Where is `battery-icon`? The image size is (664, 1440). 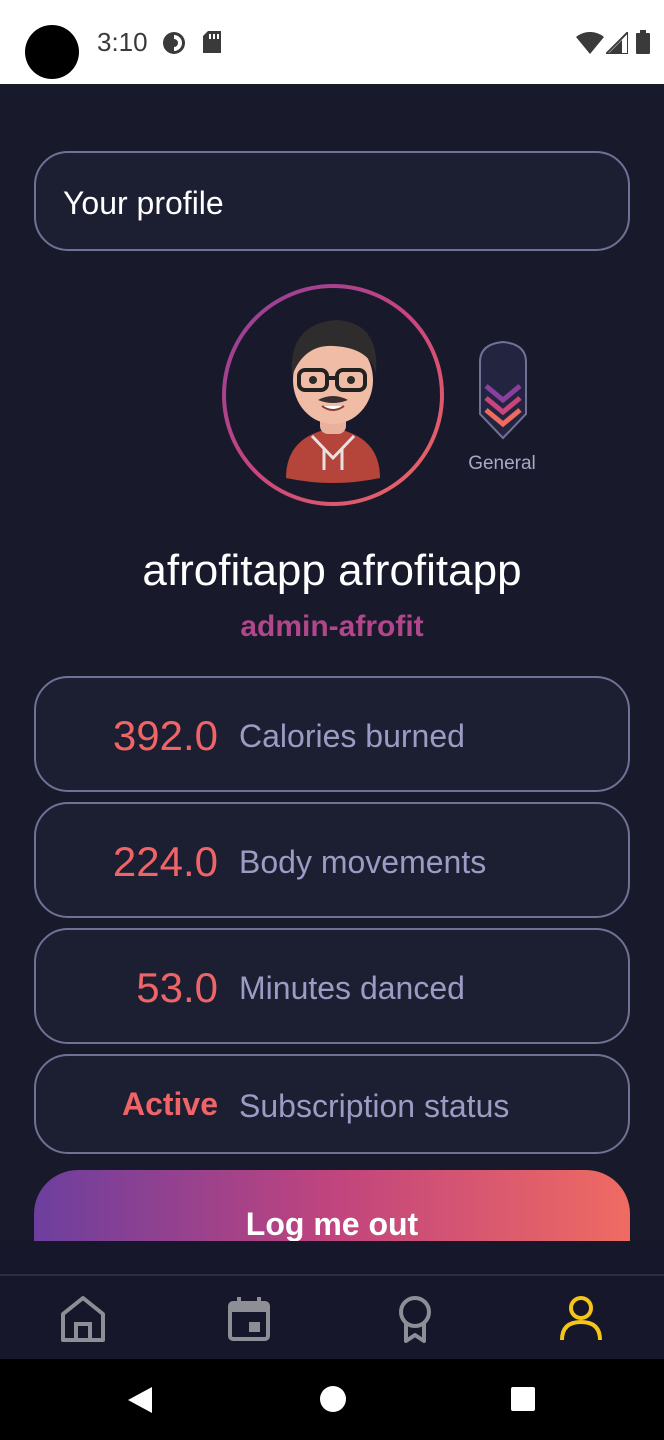
battery-icon is located at coordinates (643, 44).